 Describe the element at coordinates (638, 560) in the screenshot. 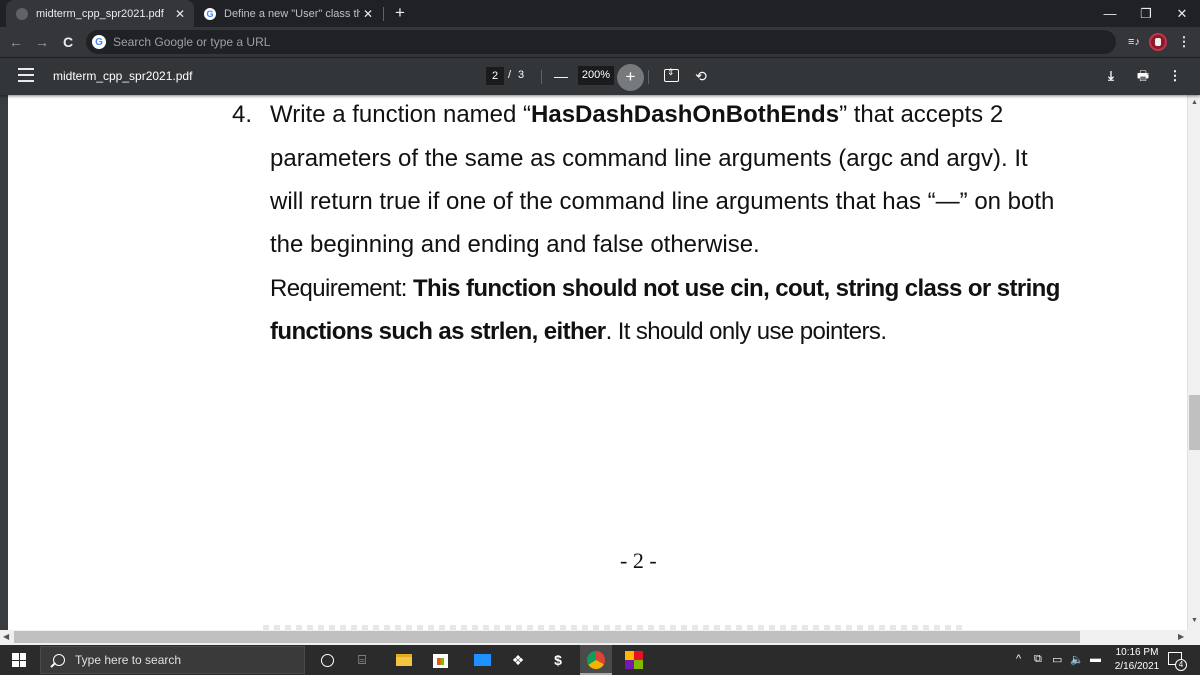

I see `page-footer: - 2 -` at that location.